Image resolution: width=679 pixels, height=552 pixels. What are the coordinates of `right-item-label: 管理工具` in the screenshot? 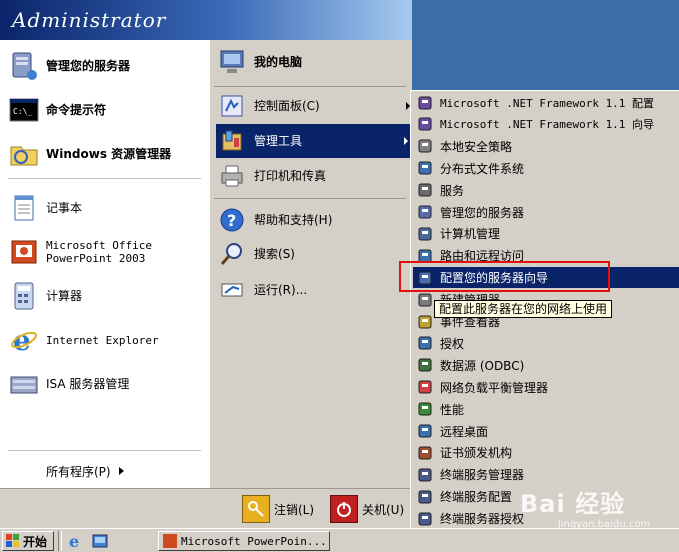 It's located at (278, 140).